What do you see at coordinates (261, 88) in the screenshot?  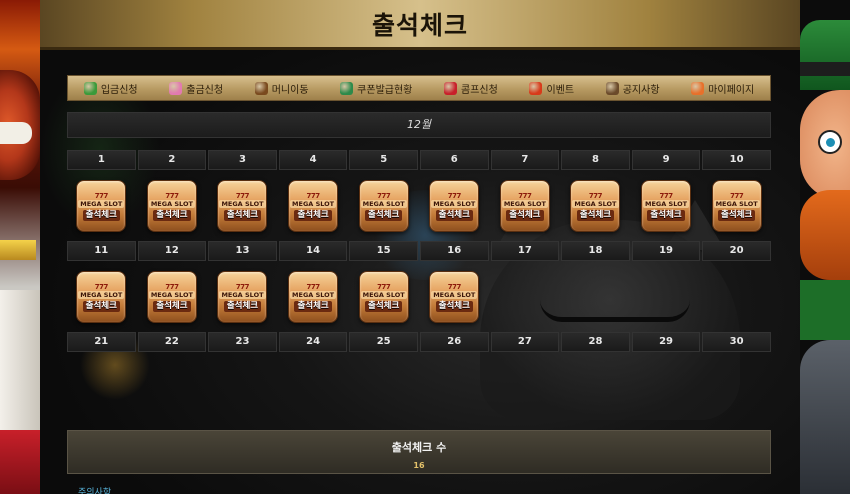 I see `chest-icon` at bounding box center [261, 88].